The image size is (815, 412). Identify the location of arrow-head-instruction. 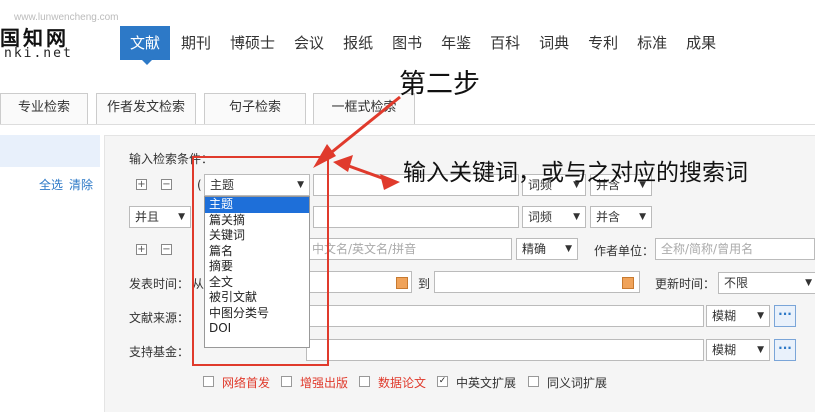
(343, 163).